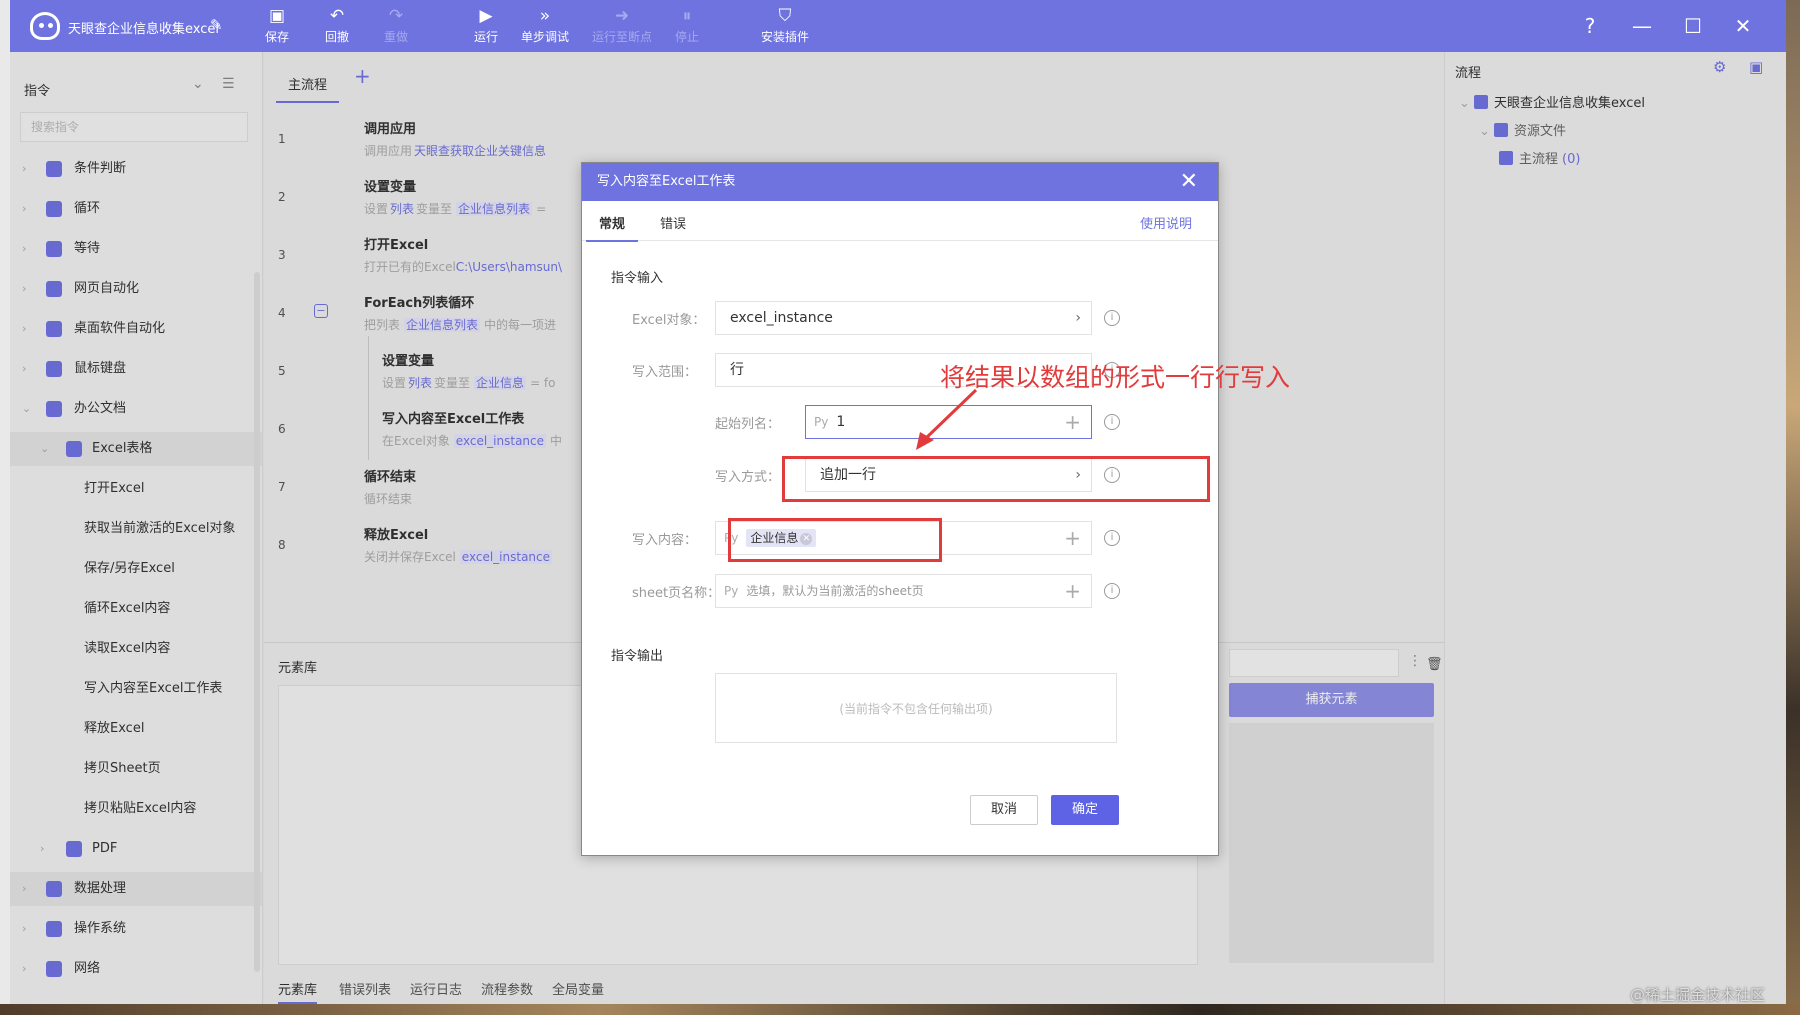 This screenshot has width=1800, height=1015. I want to click on sheet-name-input: Py 选填，默认为当前激活的sheet页 +, so click(903, 591).